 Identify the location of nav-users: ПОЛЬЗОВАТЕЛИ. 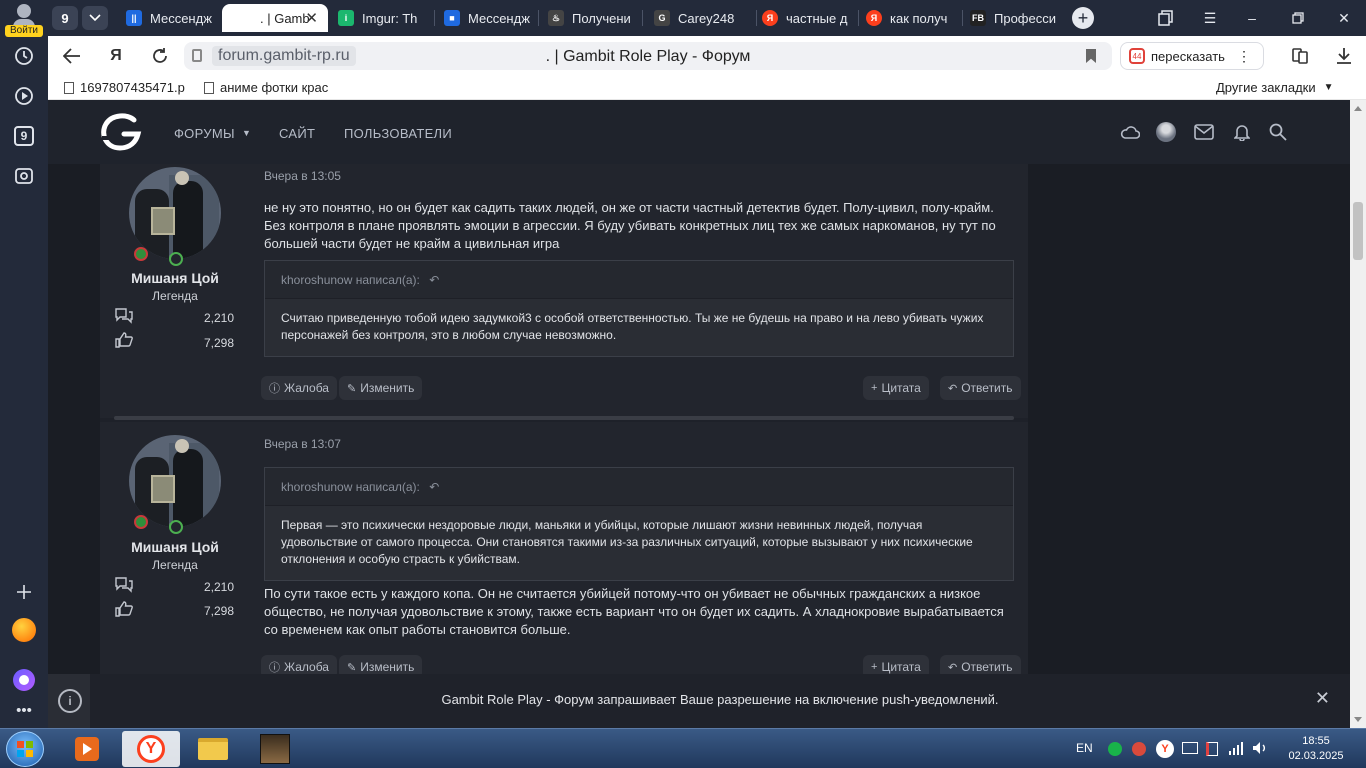
(398, 133).